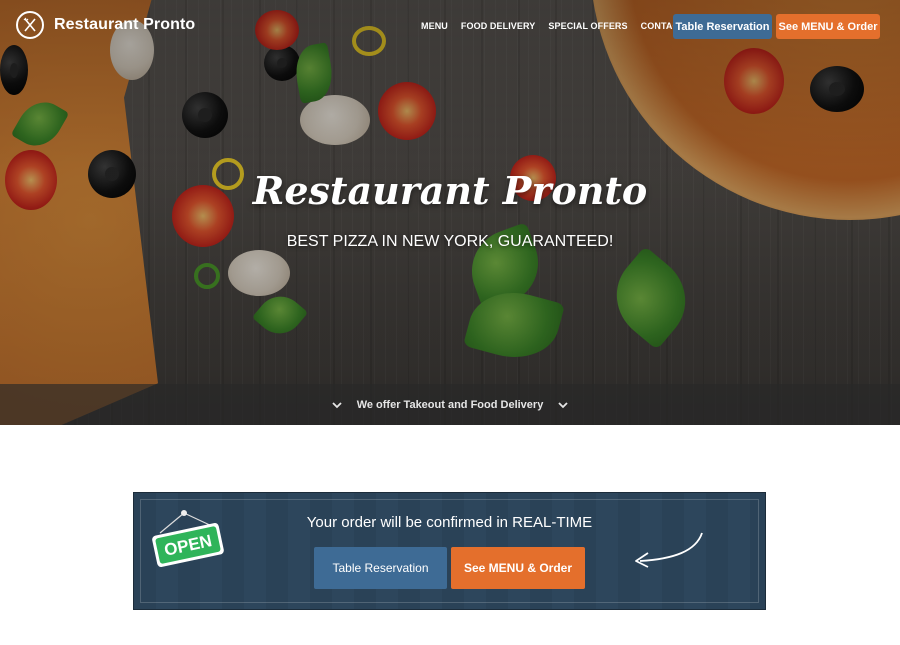 This screenshot has width=900, height=645. I want to click on brand-logo: Restaurant Pronto, so click(105, 25).